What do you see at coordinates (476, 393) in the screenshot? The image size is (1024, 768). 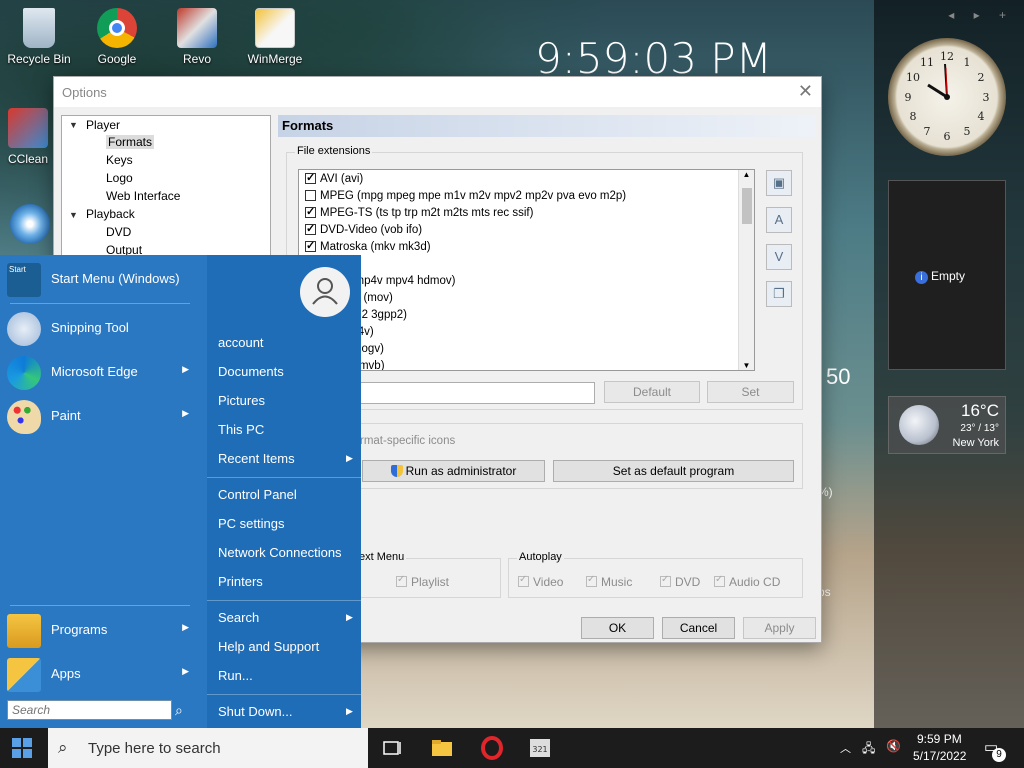 I see `extension-input` at bounding box center [476, 393].